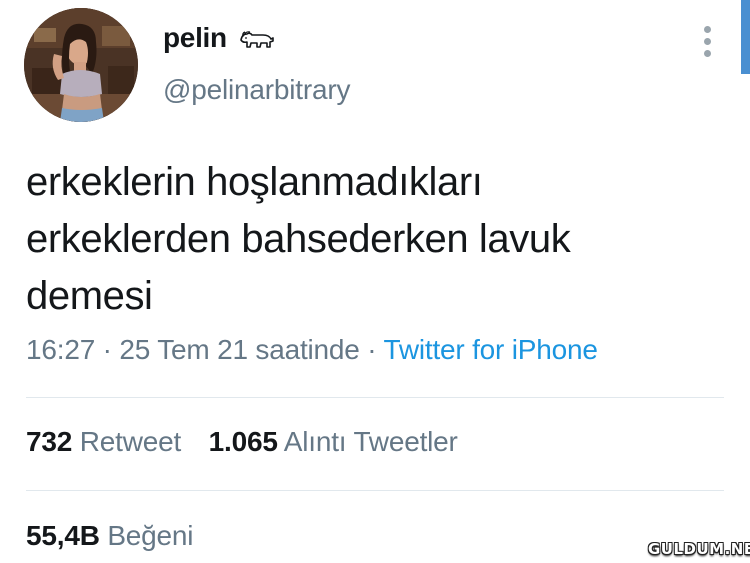 Image resolution: width=750 pixels, height=563 pixels. I want to click on watermark: GULDUM.NET, so click(699, 549).